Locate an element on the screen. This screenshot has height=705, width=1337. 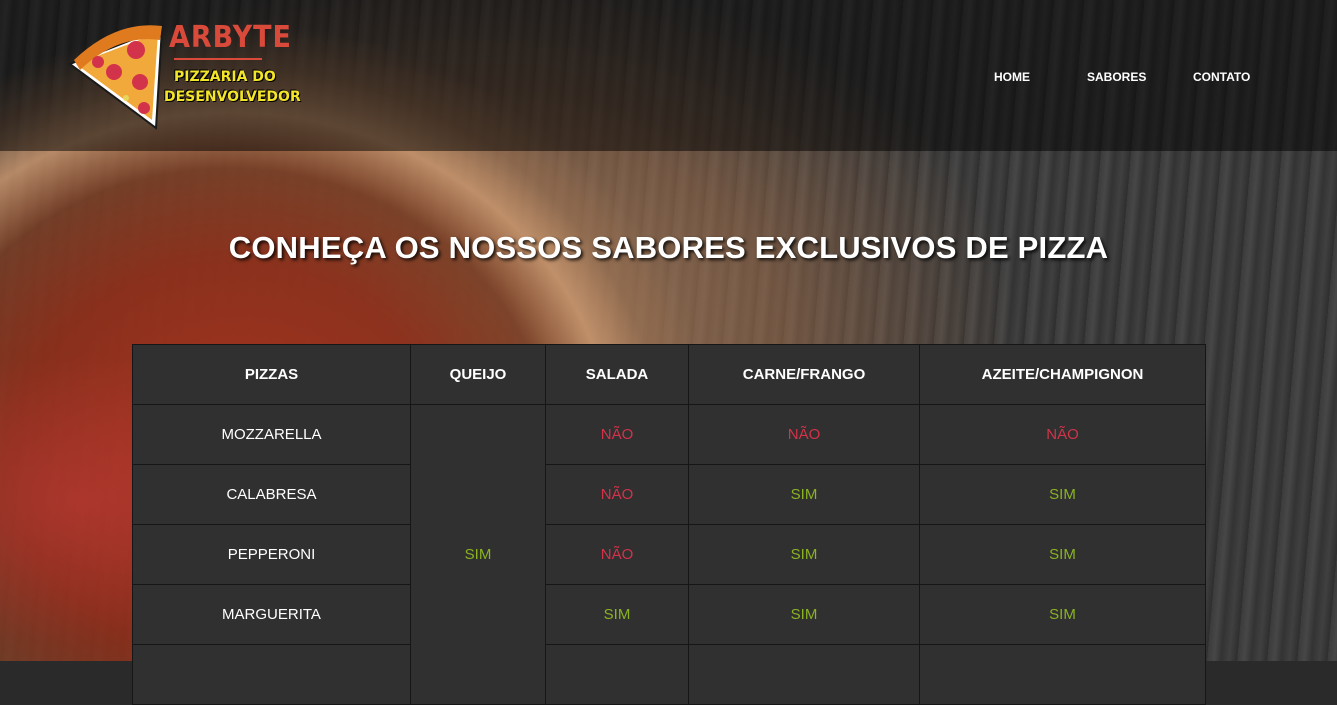
brand-underline is located at coordinates (218, 59).